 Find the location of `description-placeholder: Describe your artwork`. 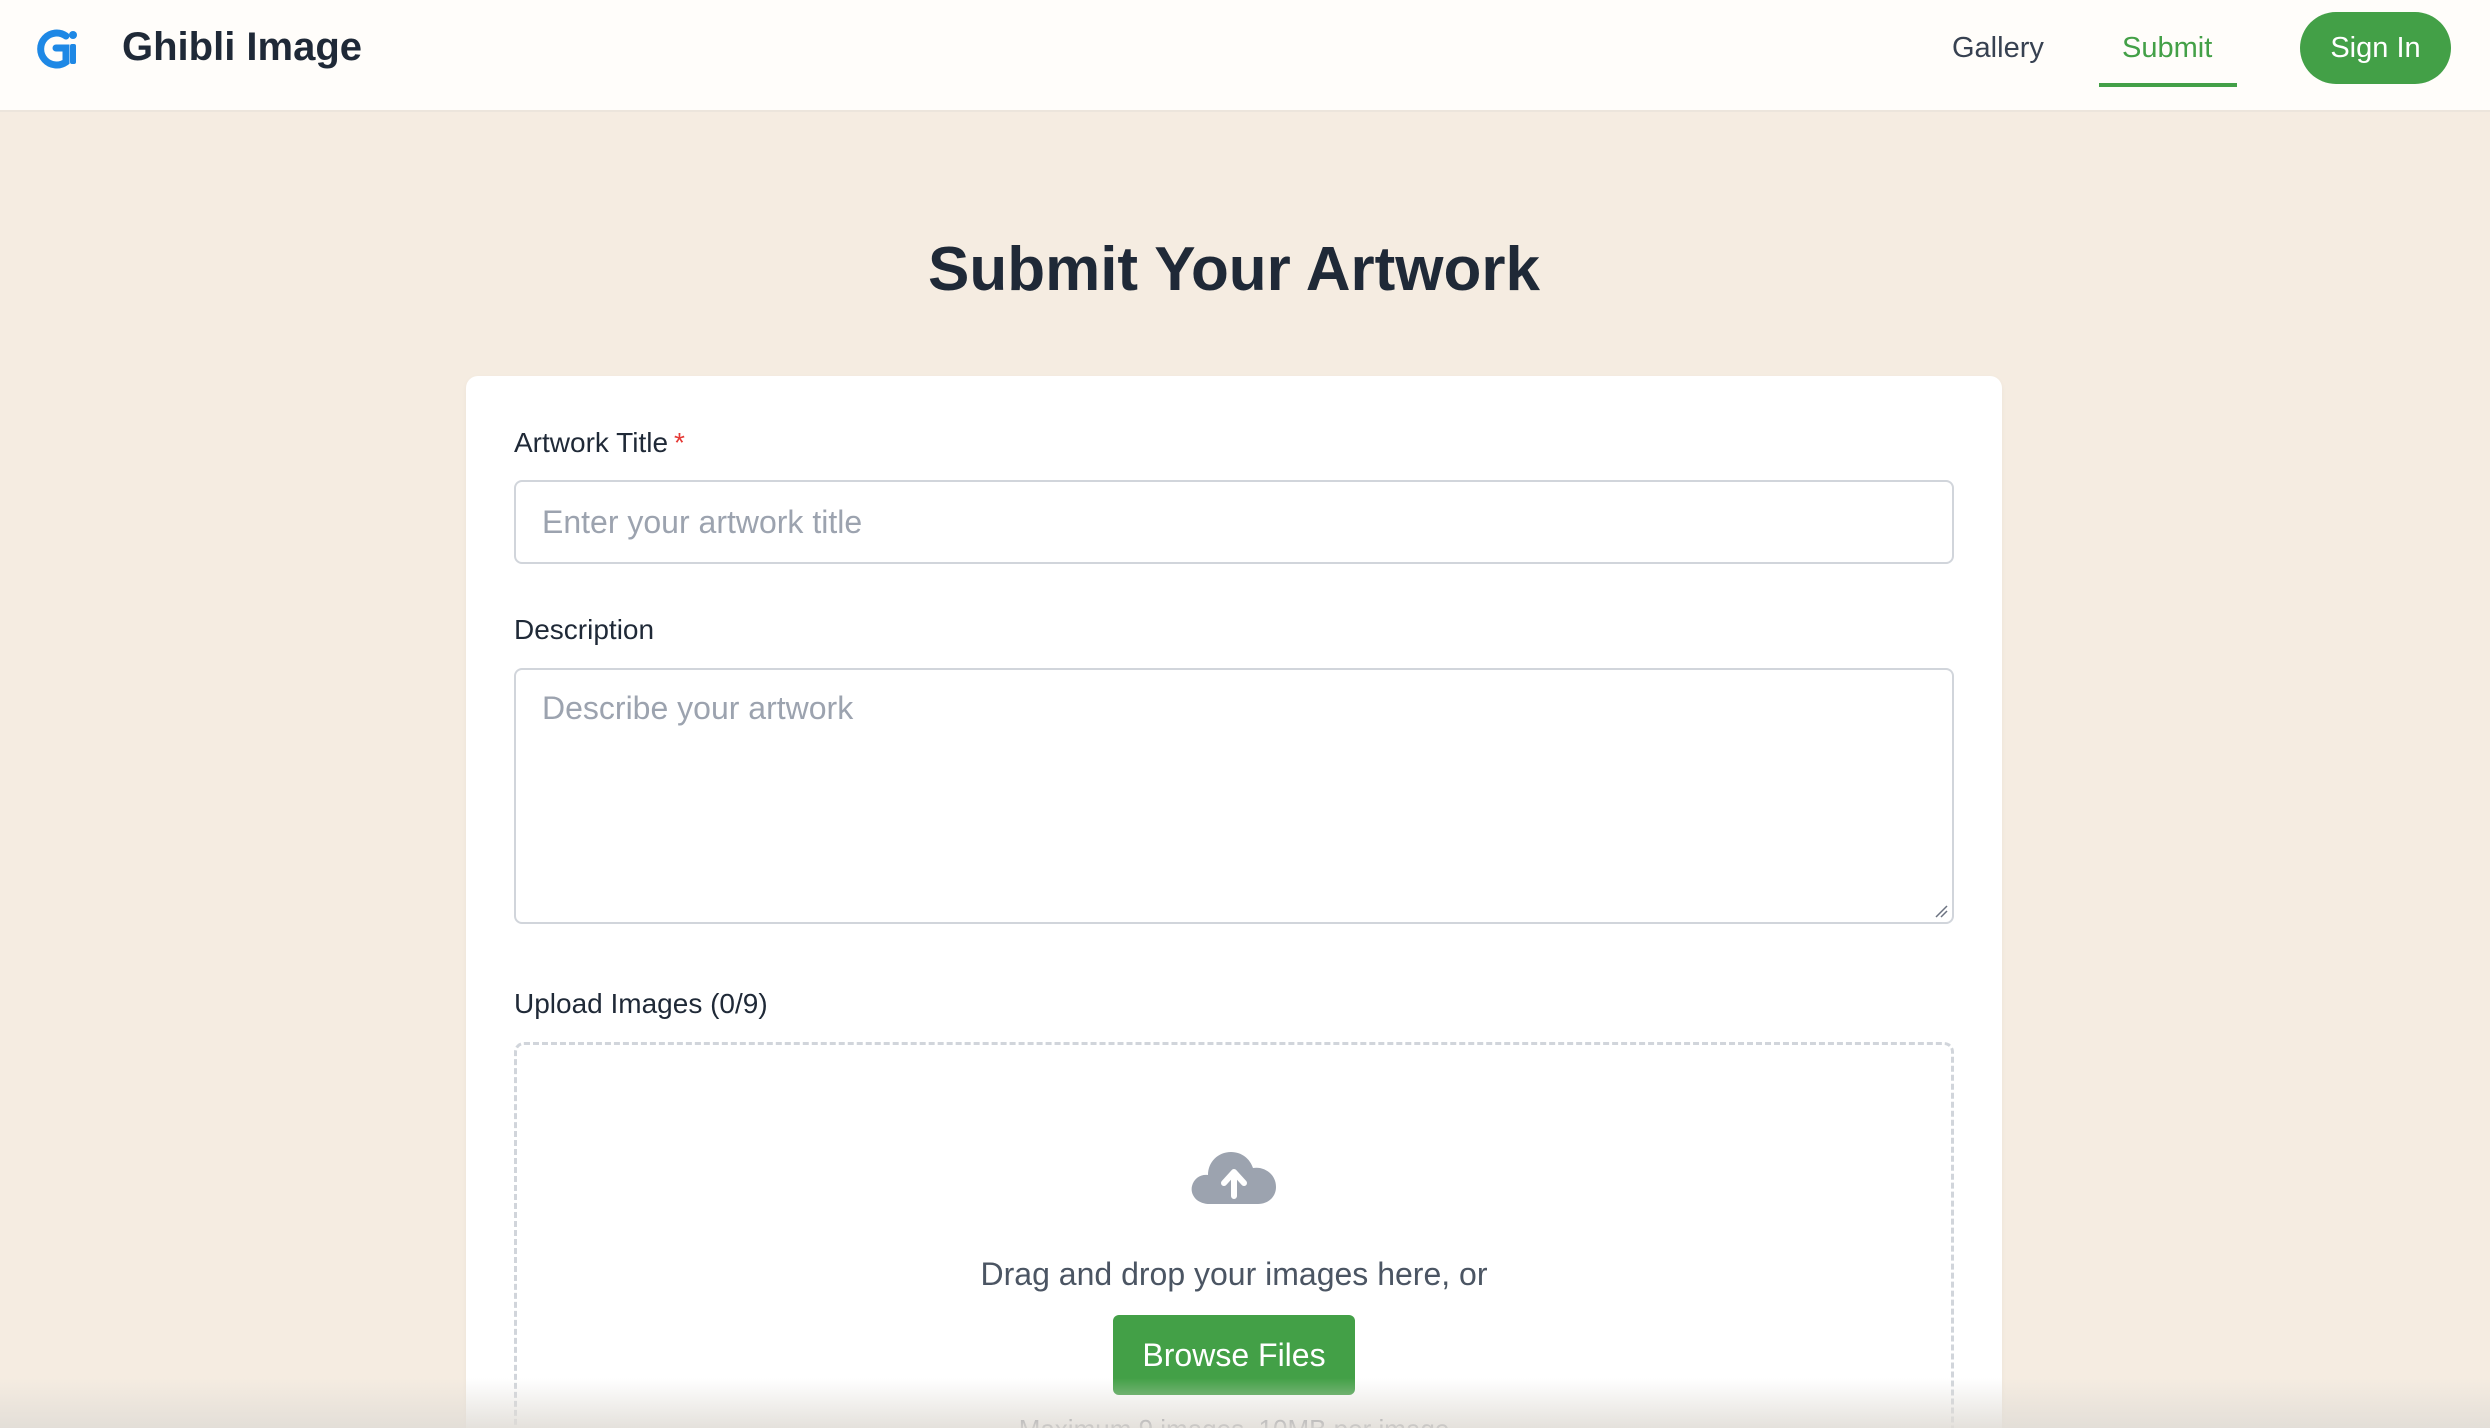

description-placeholder: Describe your artwork is located at coordinates (698, 708).